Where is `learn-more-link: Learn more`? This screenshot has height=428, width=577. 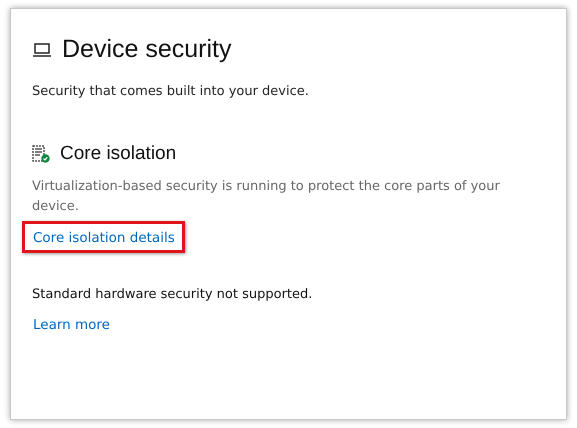
learn-more-link: Learn more is located at coordinates (71, 325).